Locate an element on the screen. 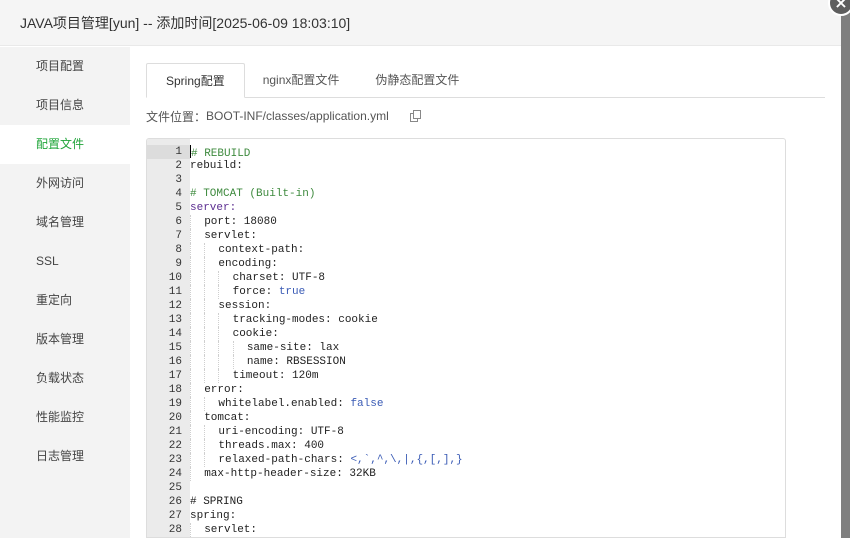 The width and height of the screenshot is (850, 538). code-text: name: RBSESSION is located at coordinates (487, 362).